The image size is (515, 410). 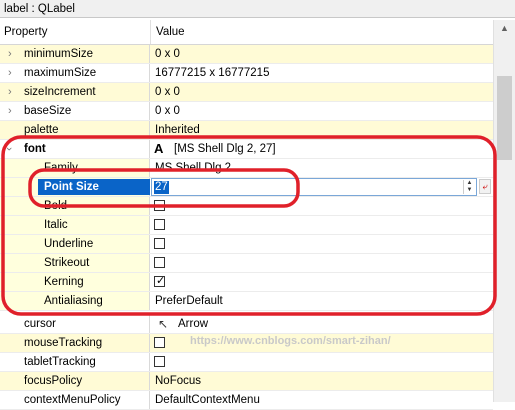 What do you see at coordinates (56, 206) in the screenshot?
I see `property-name: Bold` at bounding box center [56, 206].